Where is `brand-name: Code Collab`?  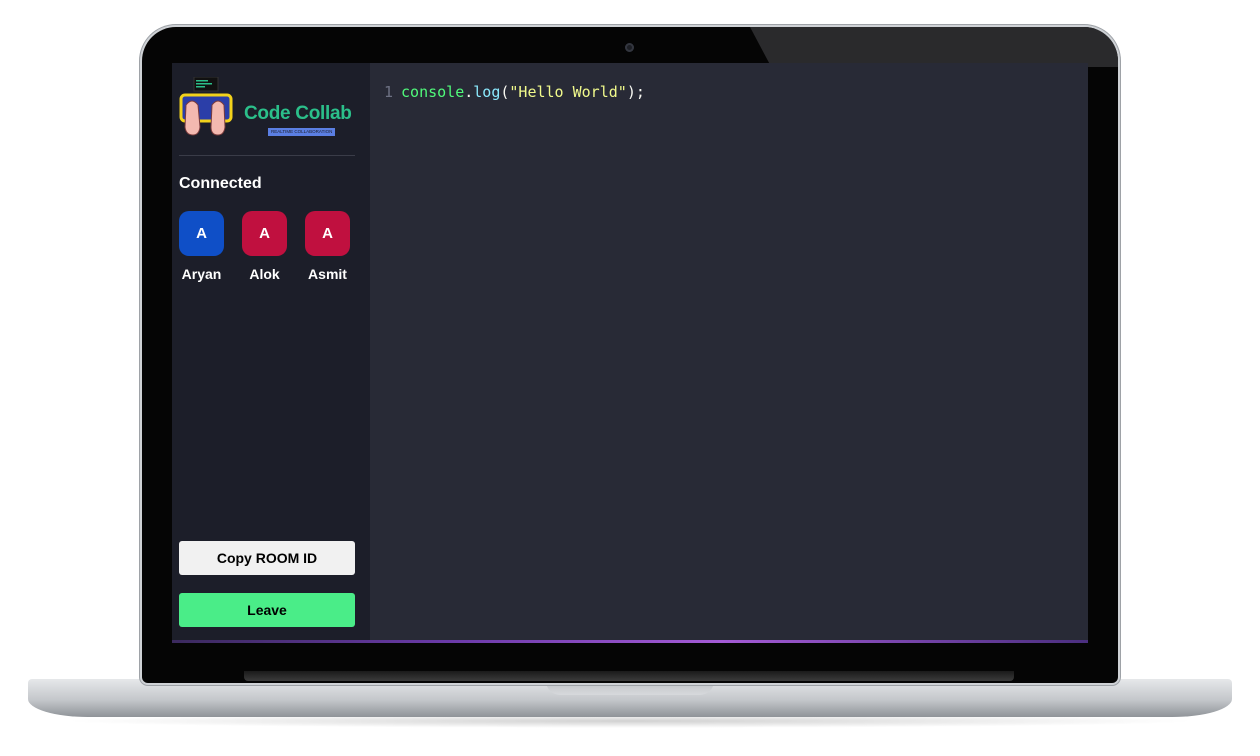 brand-name: Code Collab is located at coordinates (298, 113).